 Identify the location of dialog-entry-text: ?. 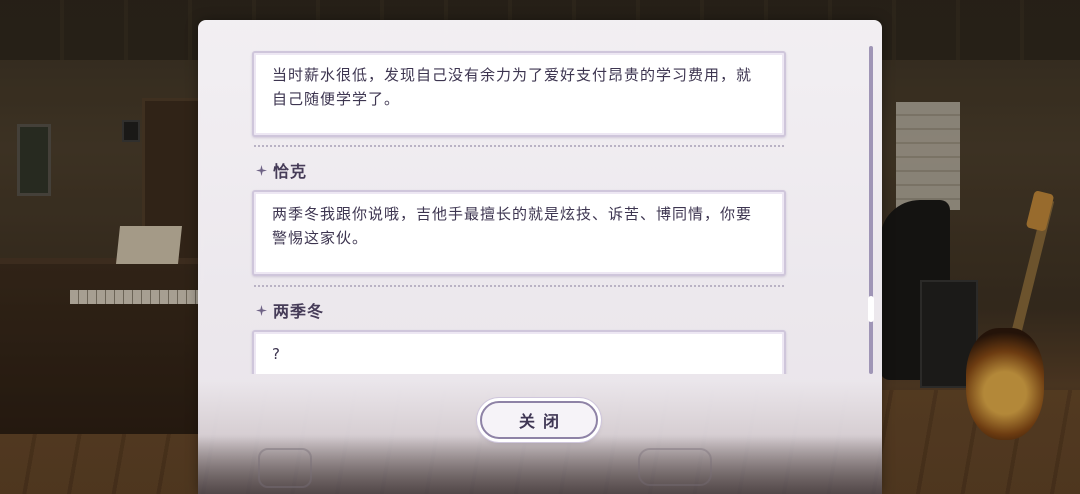
(276, 354).